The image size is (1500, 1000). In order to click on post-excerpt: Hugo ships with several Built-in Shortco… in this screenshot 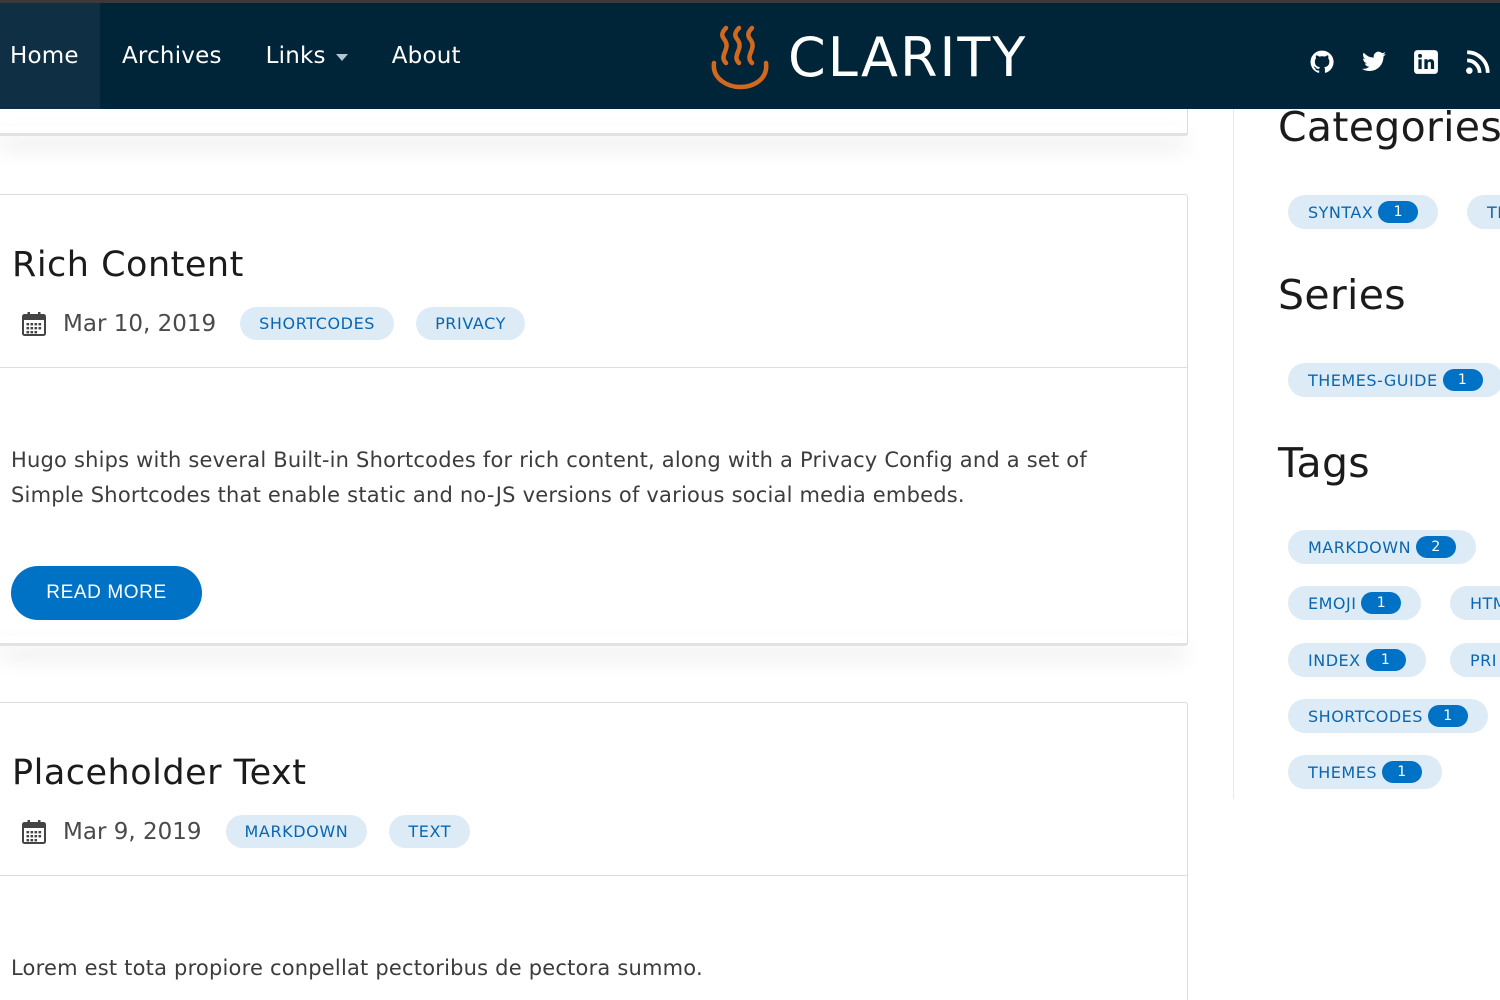, I will do `click(591, 478)`.